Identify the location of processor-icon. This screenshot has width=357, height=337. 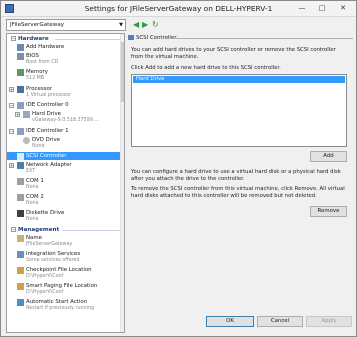
(20, 89).